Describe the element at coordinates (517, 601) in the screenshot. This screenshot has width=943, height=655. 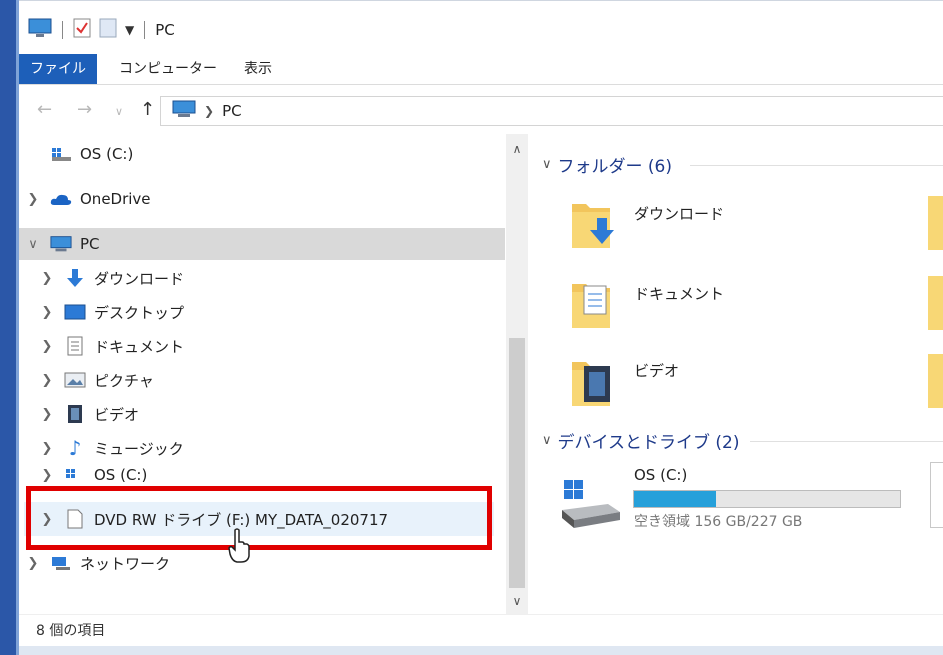
I see `scroll-down-chevron-icon: ∨` at that location.